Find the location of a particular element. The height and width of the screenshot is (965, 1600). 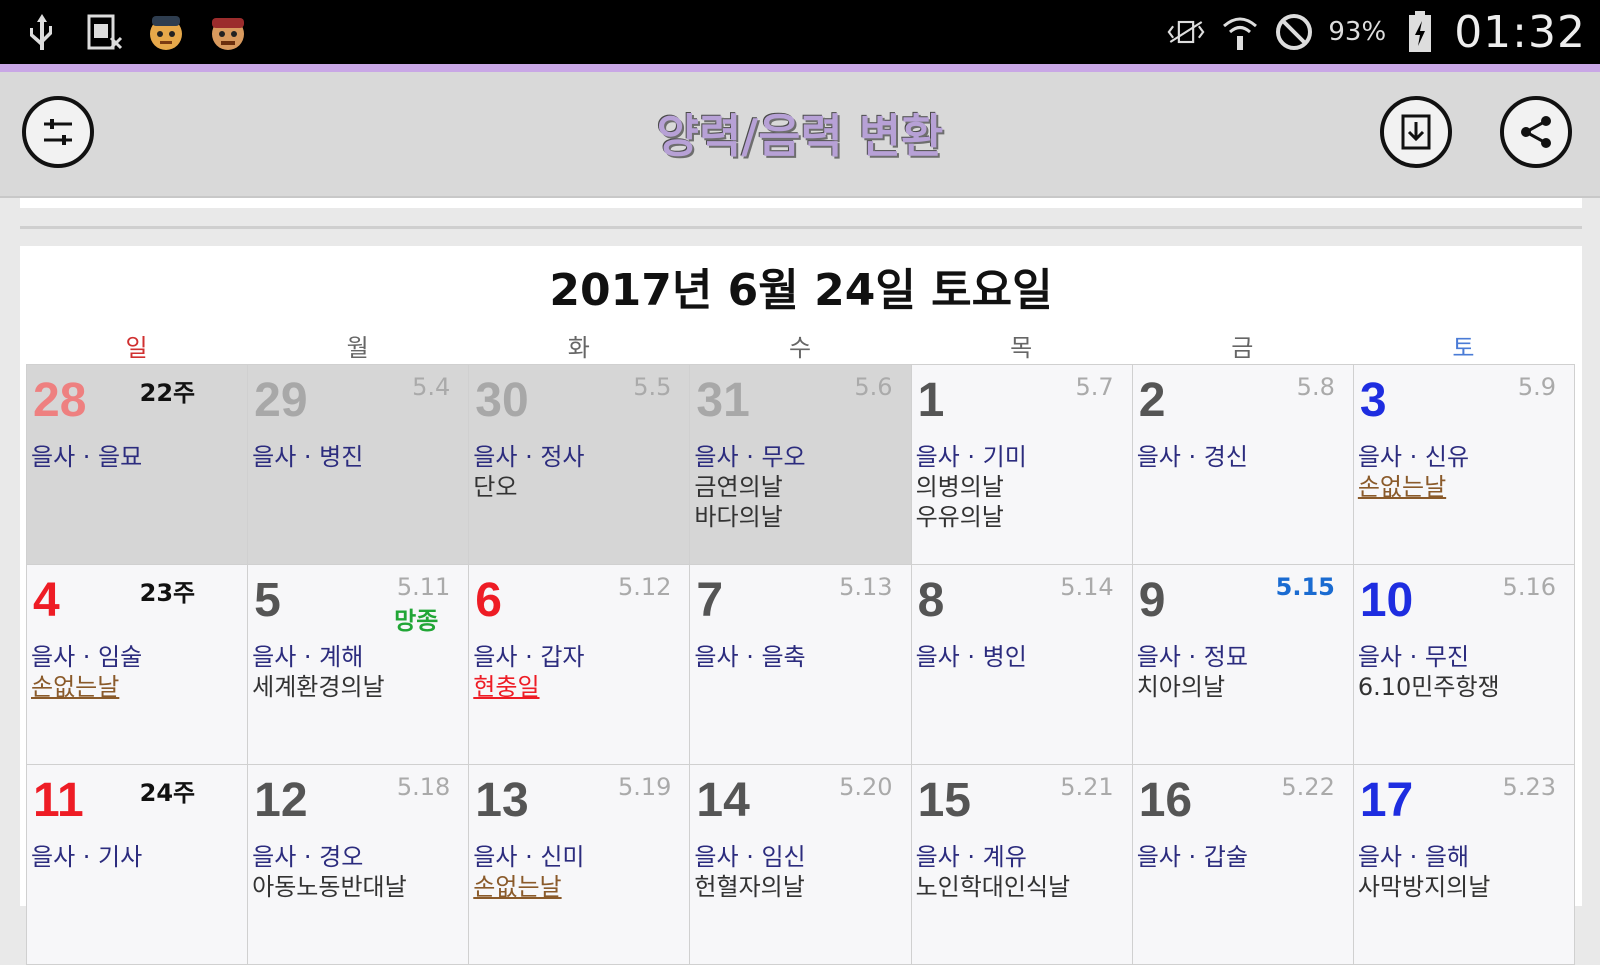

lunar-date: 5.23 is located at coordinates (1529, 787).